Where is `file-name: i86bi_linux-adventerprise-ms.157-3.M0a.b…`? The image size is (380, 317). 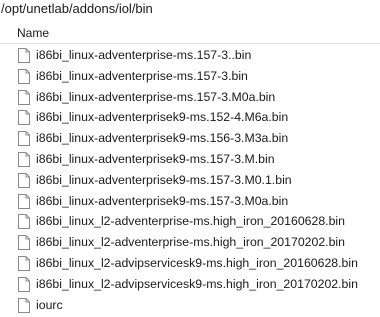
file-name: i86bi_linux-adventerprise-ms.157-3.M0a.b… is located at coordinates (156, 96).